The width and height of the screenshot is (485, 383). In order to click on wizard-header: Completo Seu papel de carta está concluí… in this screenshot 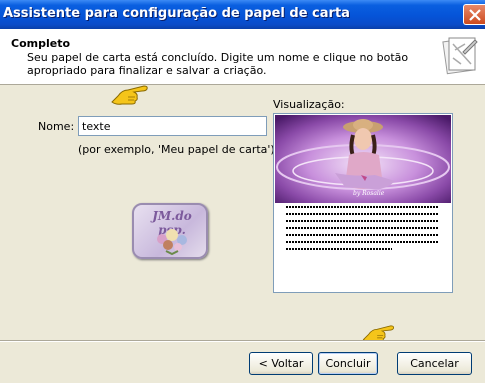, I will do `click(242, 57)`.